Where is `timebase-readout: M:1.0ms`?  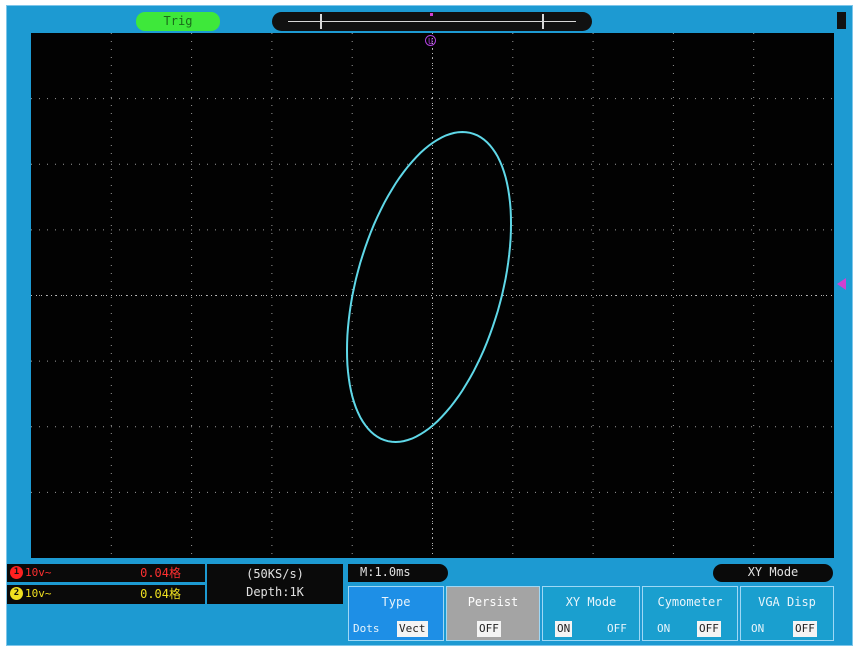 timebase-readout: M:1.0ms is located at coordinates (398, 573).